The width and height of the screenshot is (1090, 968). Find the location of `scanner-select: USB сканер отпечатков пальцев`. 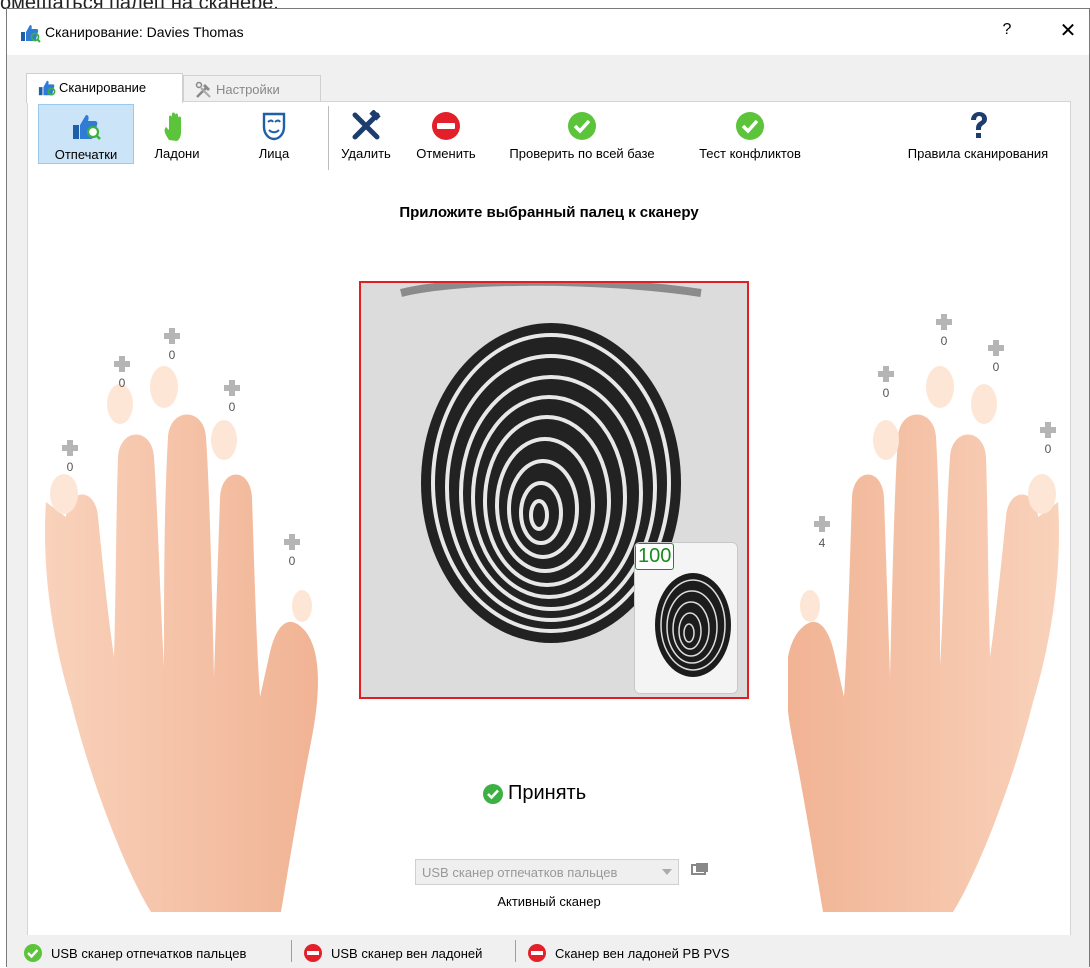

scanner-select: USB сканер отпечатков пальцев is located at coordinates (547, 872).